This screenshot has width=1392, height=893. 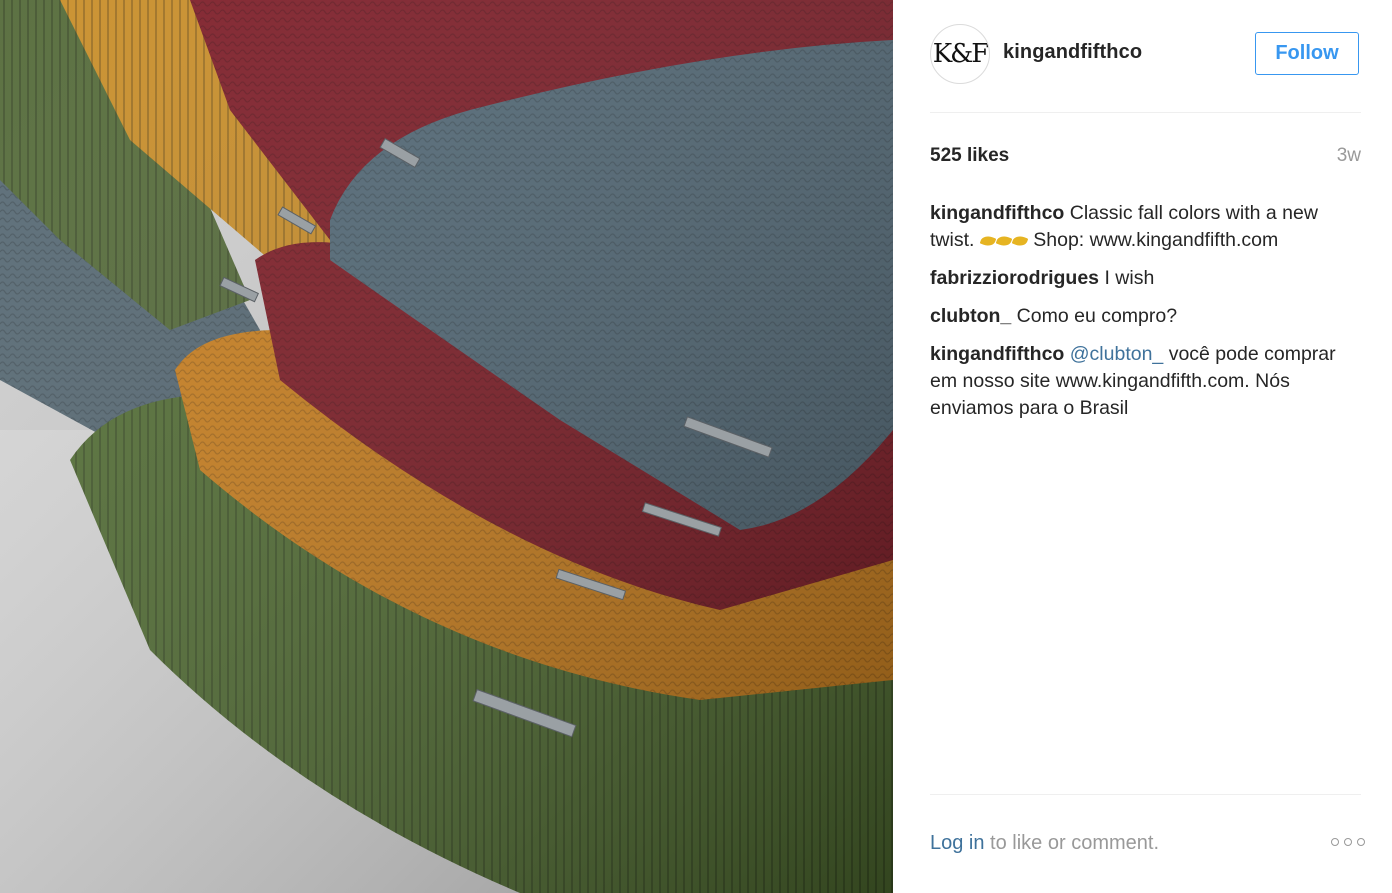 I want to click on comment-author: fabrizziorodrigues, so click(x=1014, y=278).